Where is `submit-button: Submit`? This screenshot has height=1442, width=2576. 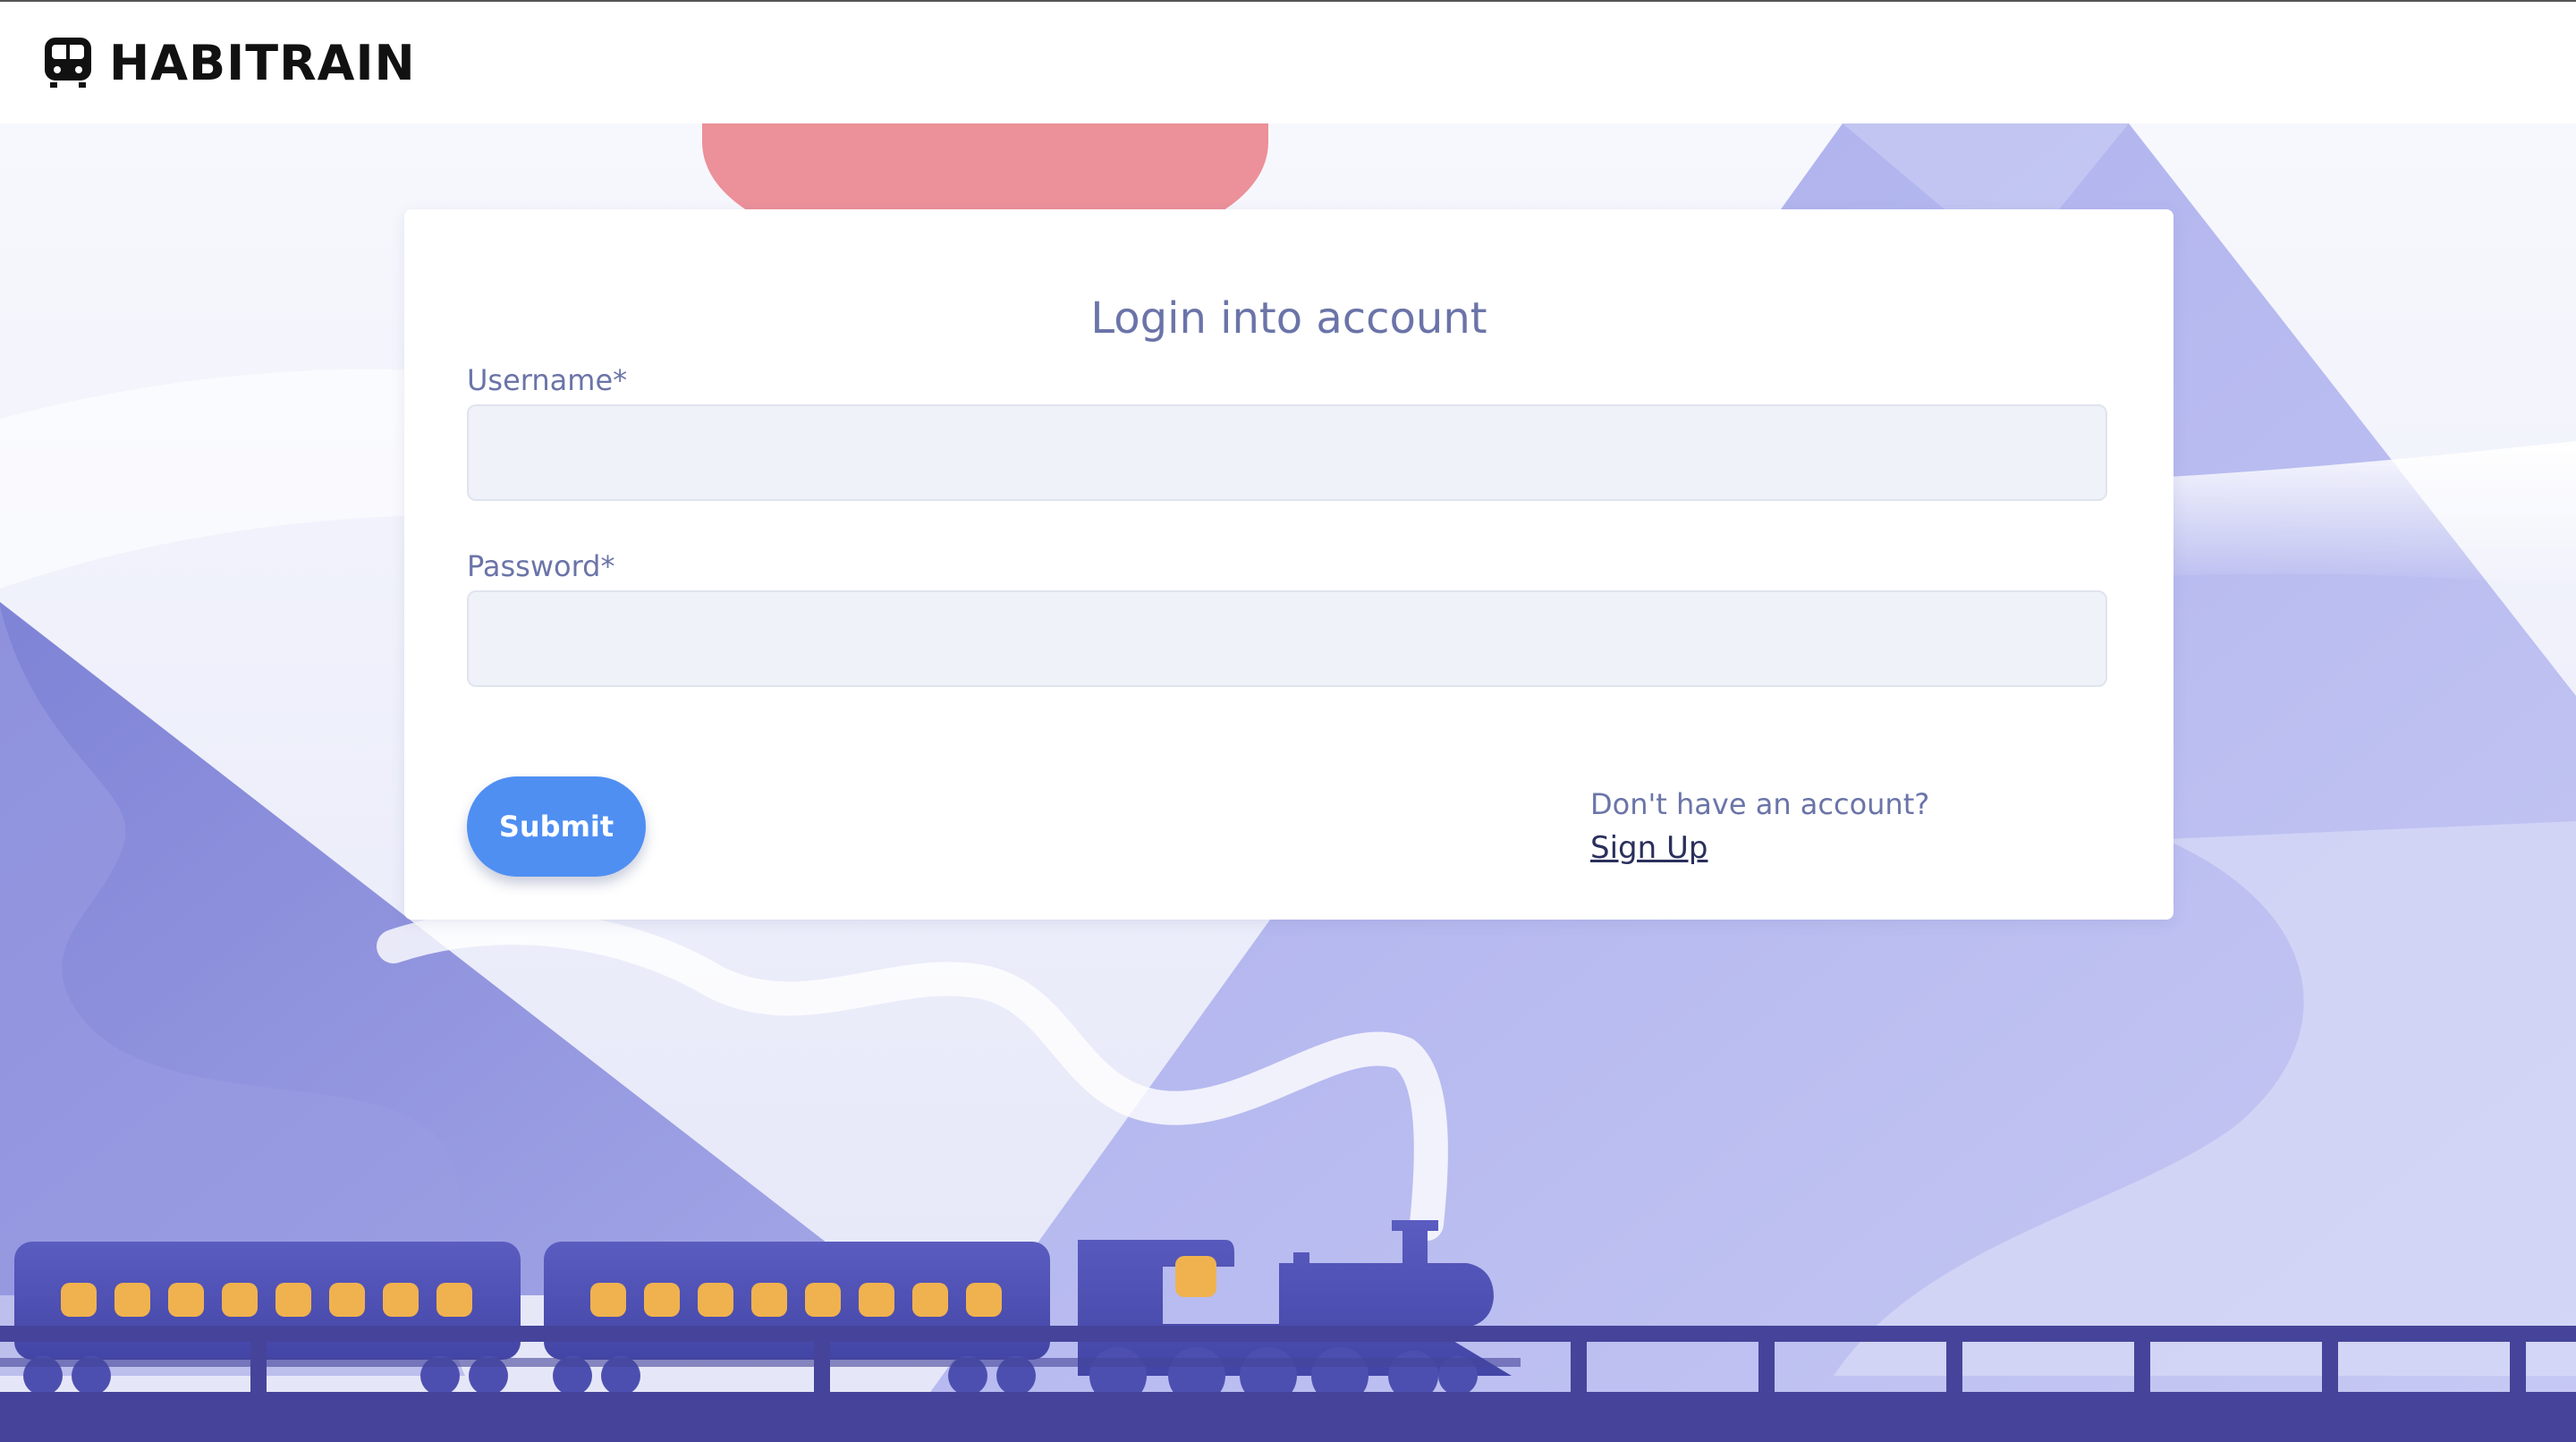
submit-button: Submit is located at coordinates (556, 826).